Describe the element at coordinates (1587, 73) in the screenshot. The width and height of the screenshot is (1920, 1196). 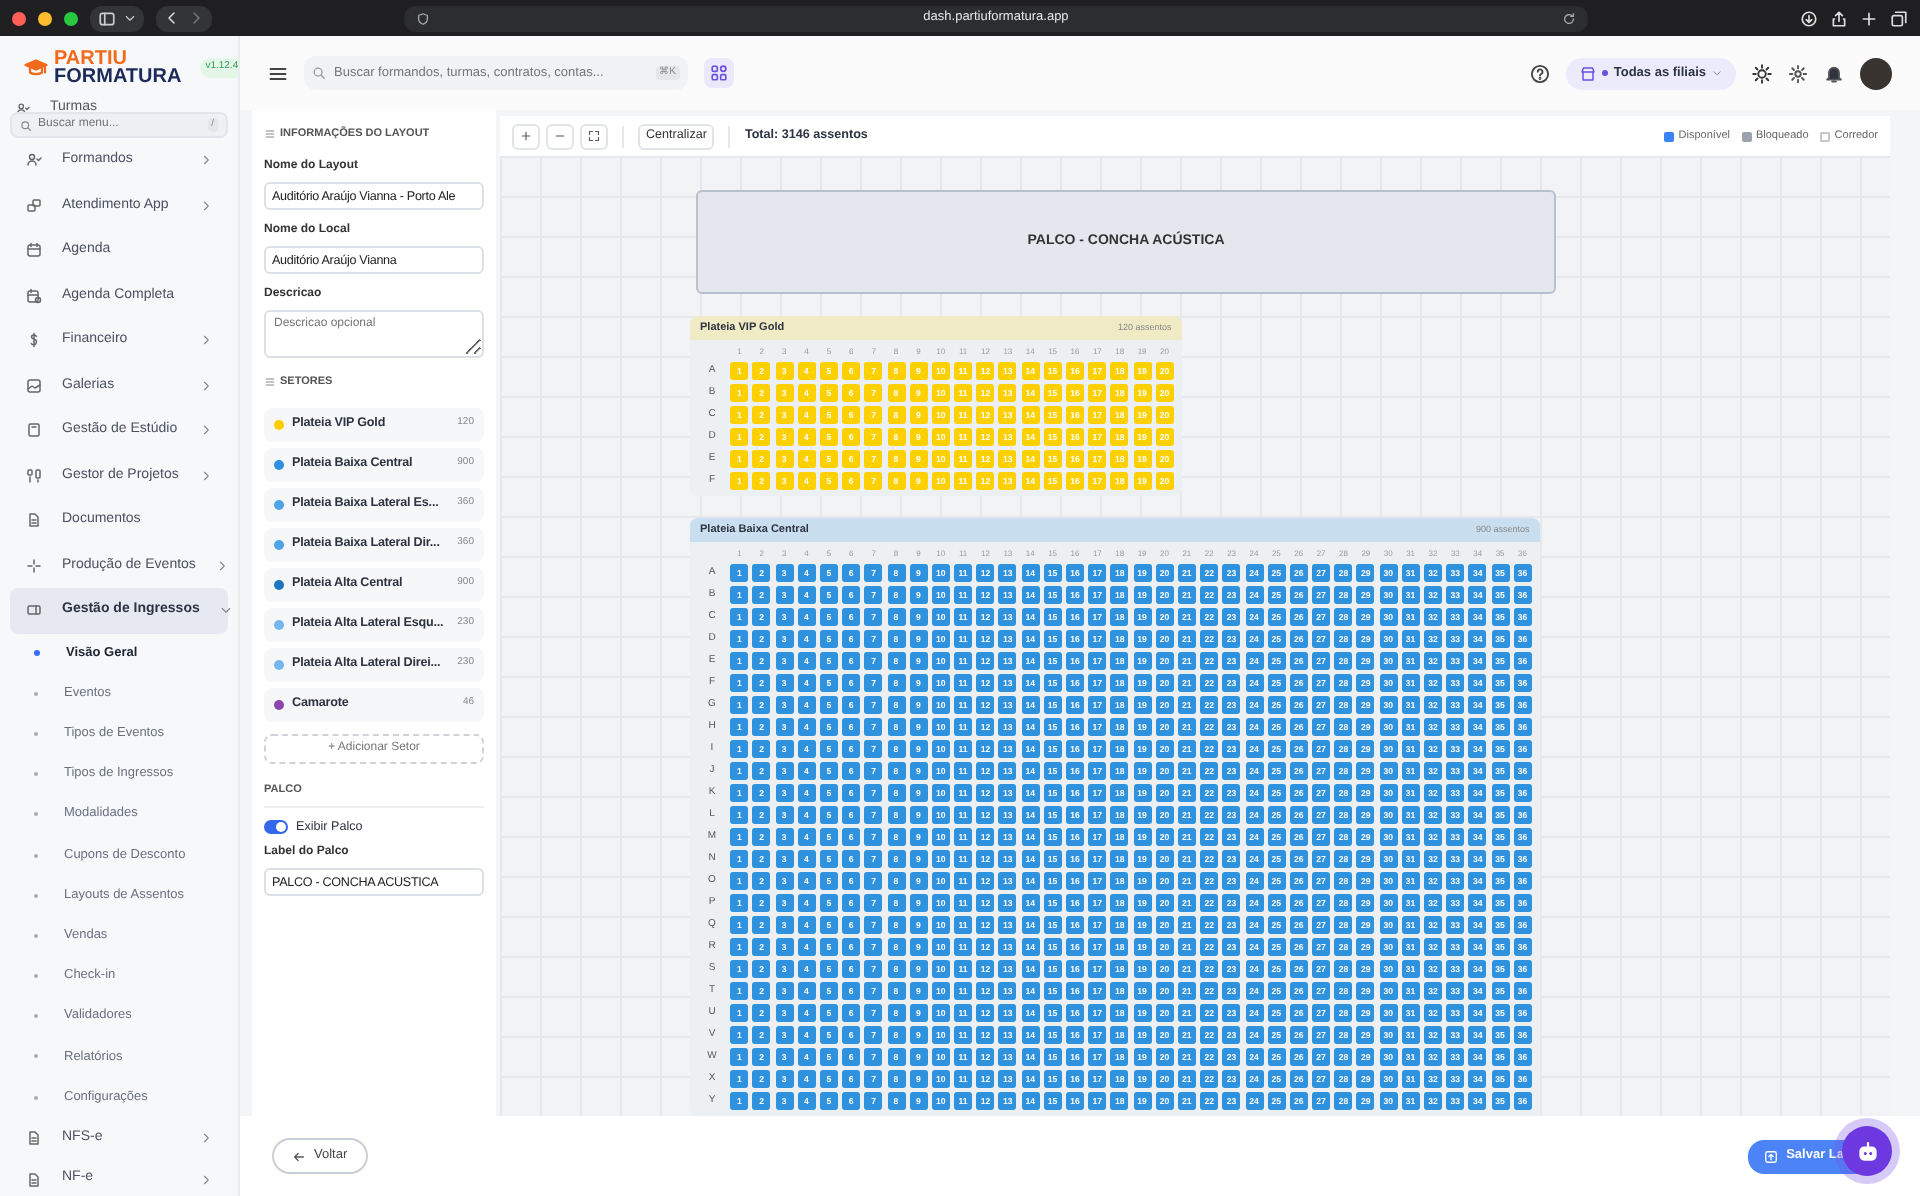
I see `store-icon` at that location.